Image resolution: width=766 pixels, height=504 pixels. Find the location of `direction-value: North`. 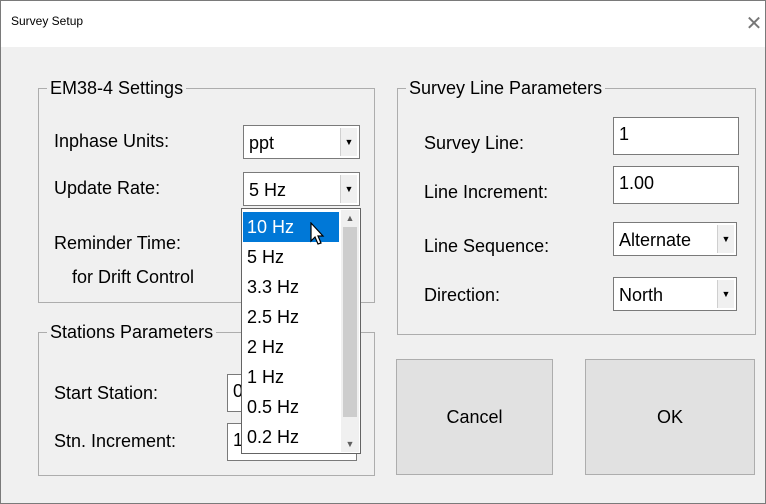

direction-value: North is located at coordinates (641, 295).